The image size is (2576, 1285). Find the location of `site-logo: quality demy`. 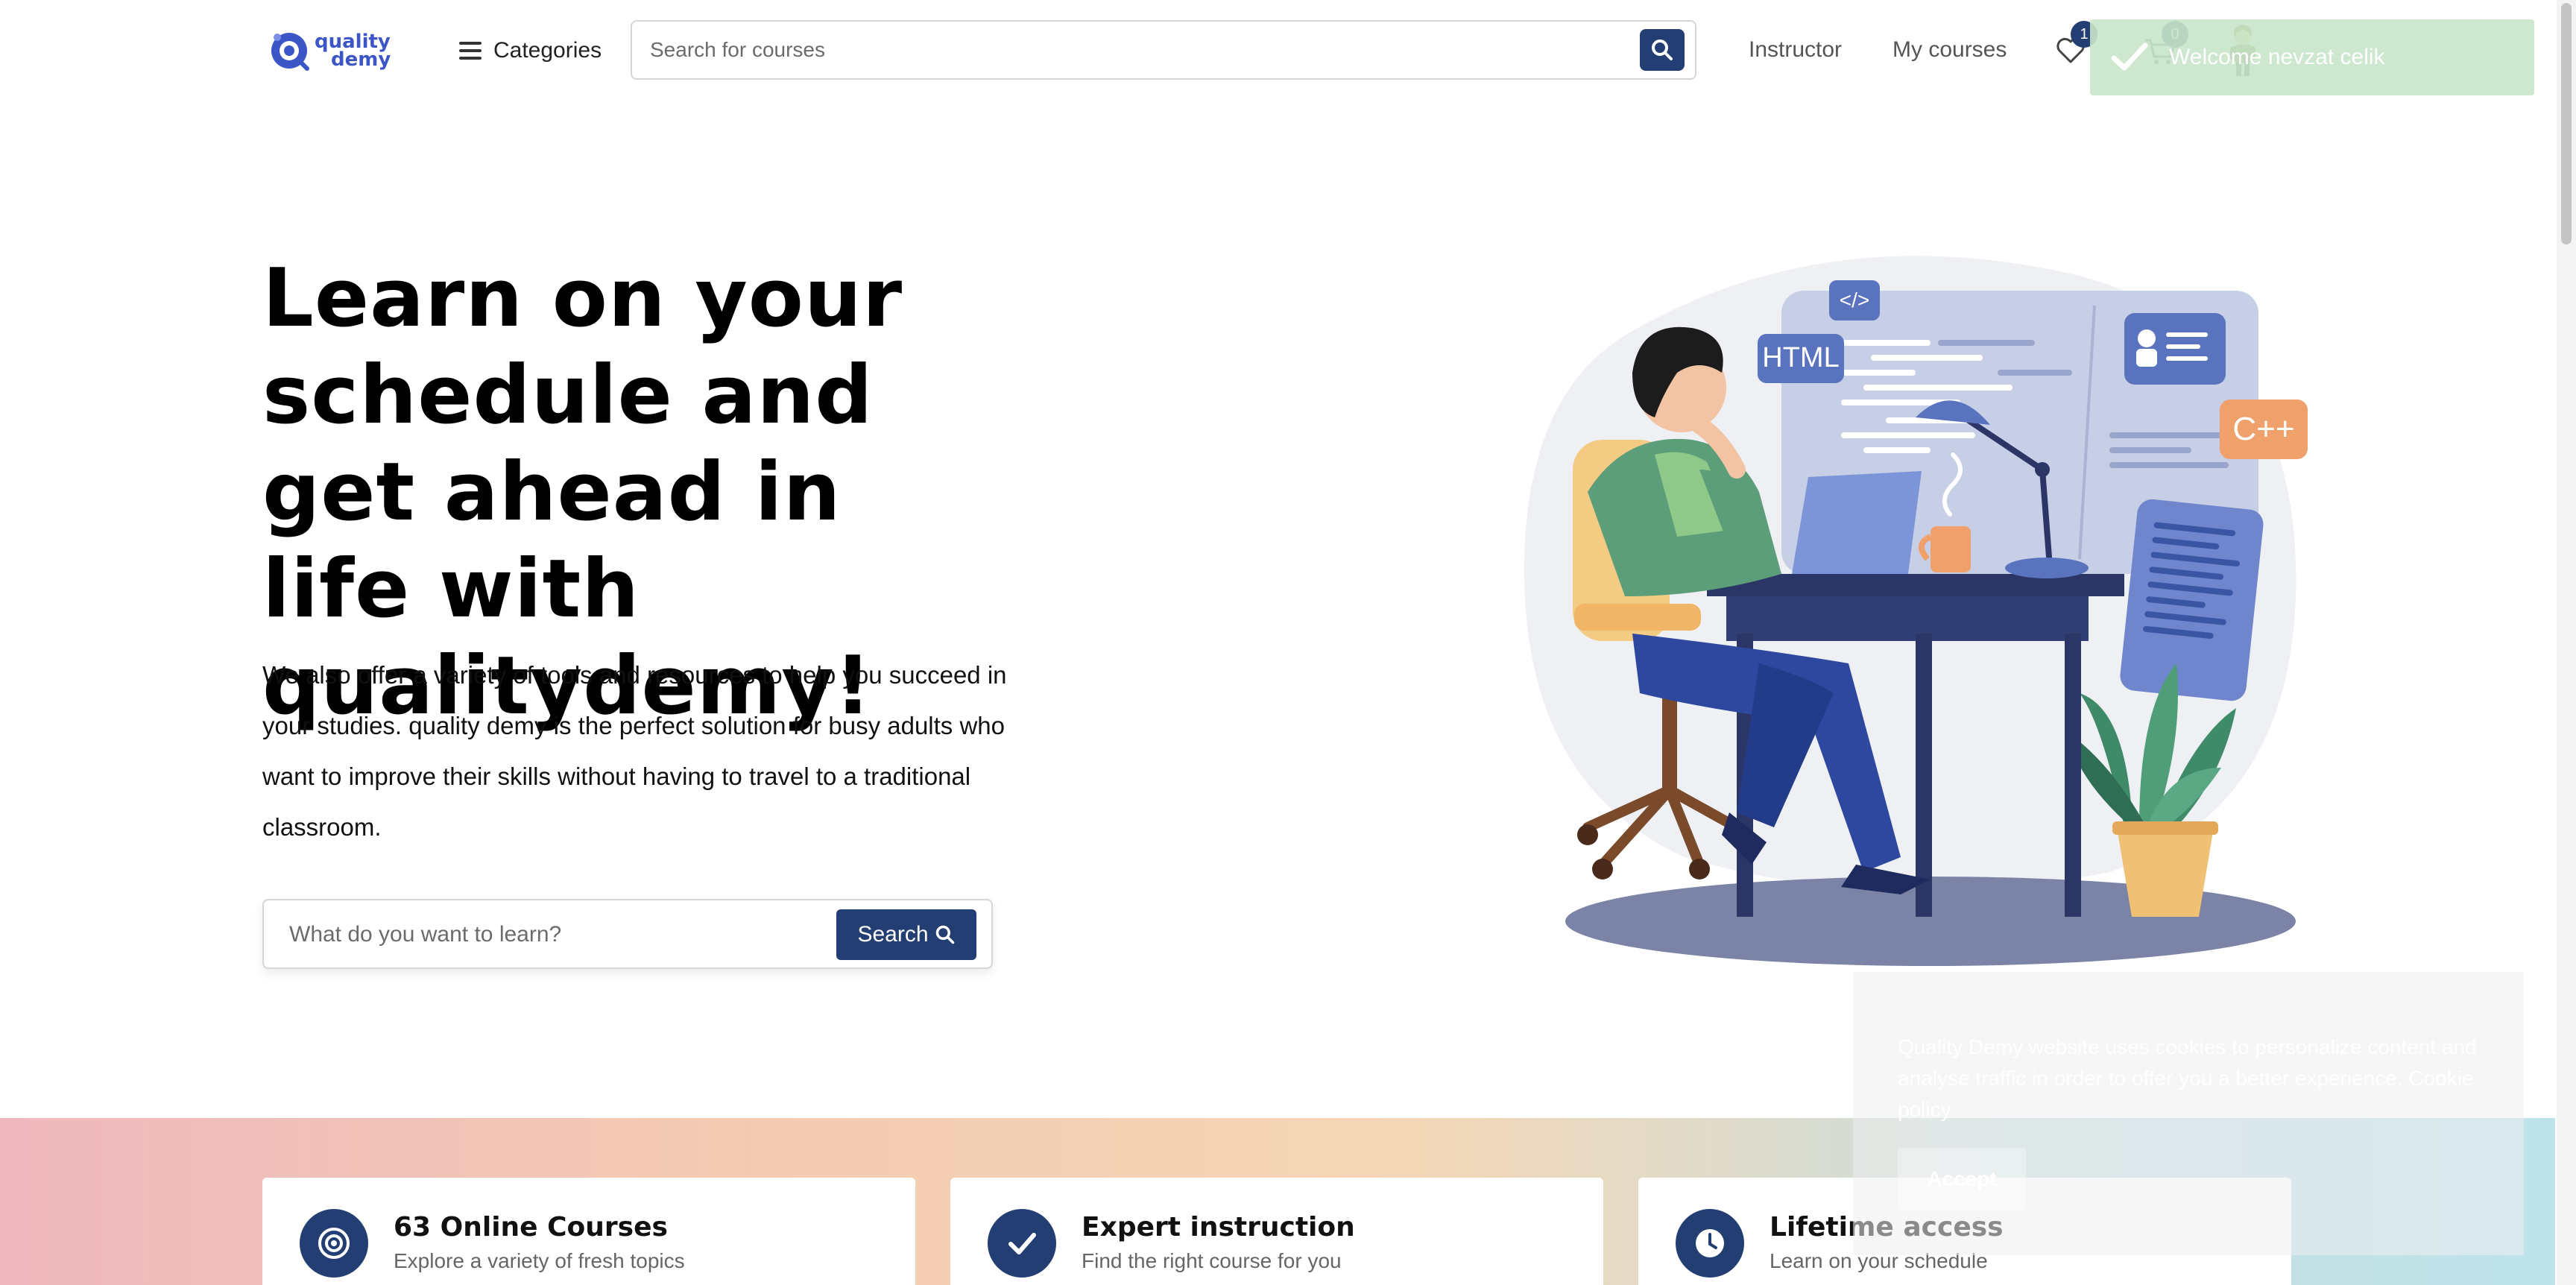

site-logo: quality demy is located at coordinates (329, 51).